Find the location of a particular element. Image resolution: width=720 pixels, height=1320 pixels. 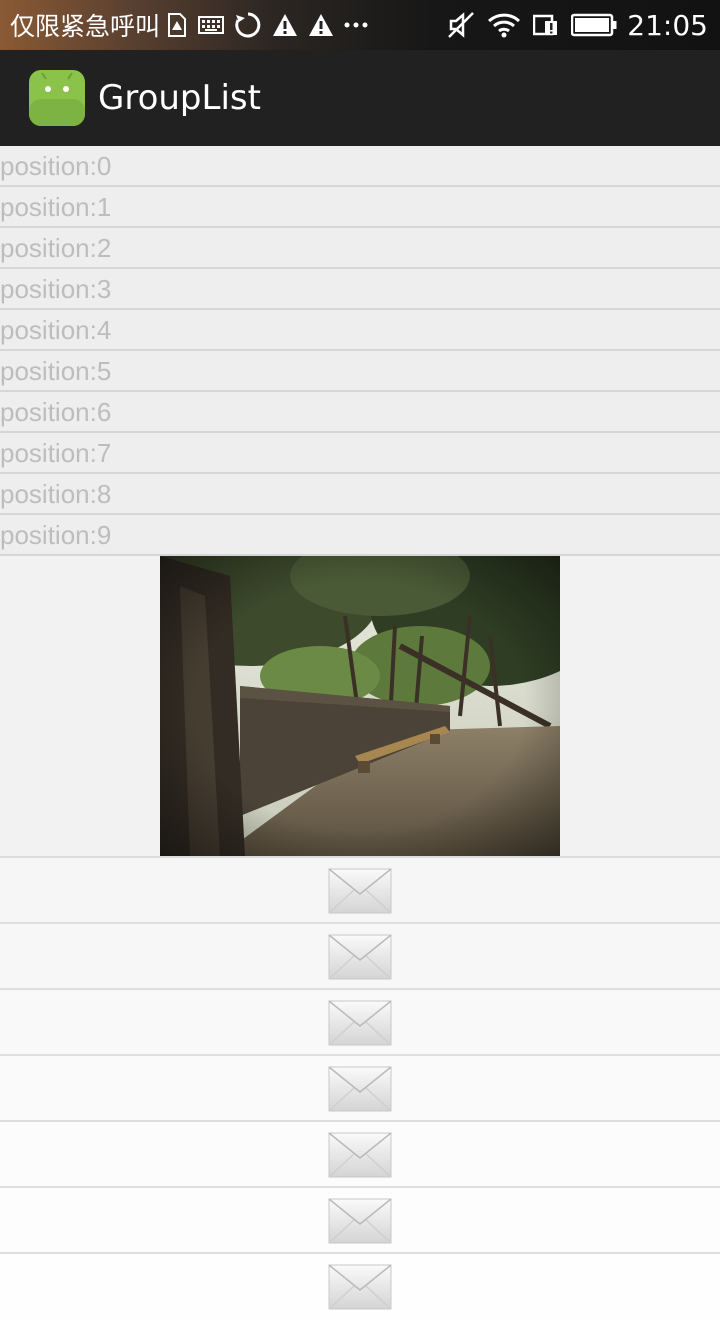

sync-icon is located at coordinates (248, 25).